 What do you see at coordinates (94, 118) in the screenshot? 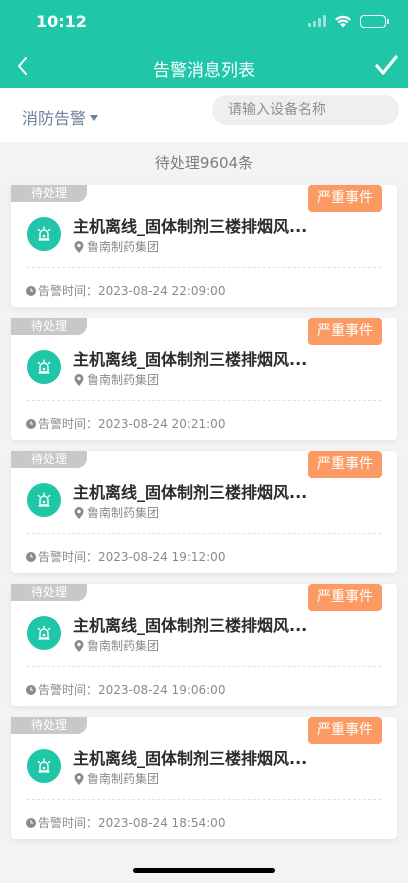
I see `caret-down-icon` at bounding box center [94, 118].